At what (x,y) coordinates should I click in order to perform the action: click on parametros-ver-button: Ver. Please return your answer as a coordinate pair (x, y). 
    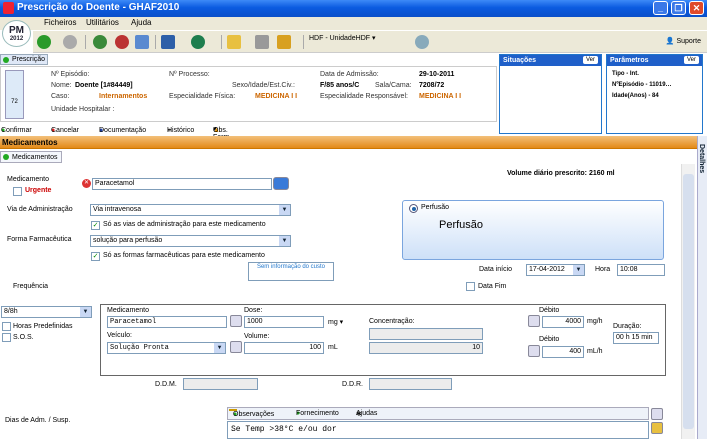
    Looking at the image, I should click on (691, 60).